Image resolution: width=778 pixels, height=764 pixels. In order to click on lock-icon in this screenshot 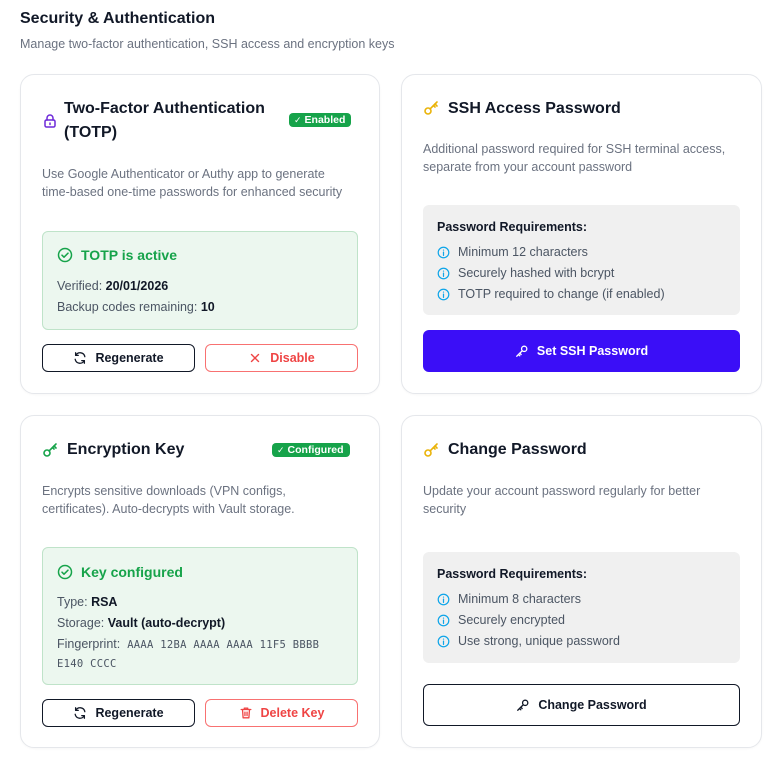, I will do `click(50, 121)`.